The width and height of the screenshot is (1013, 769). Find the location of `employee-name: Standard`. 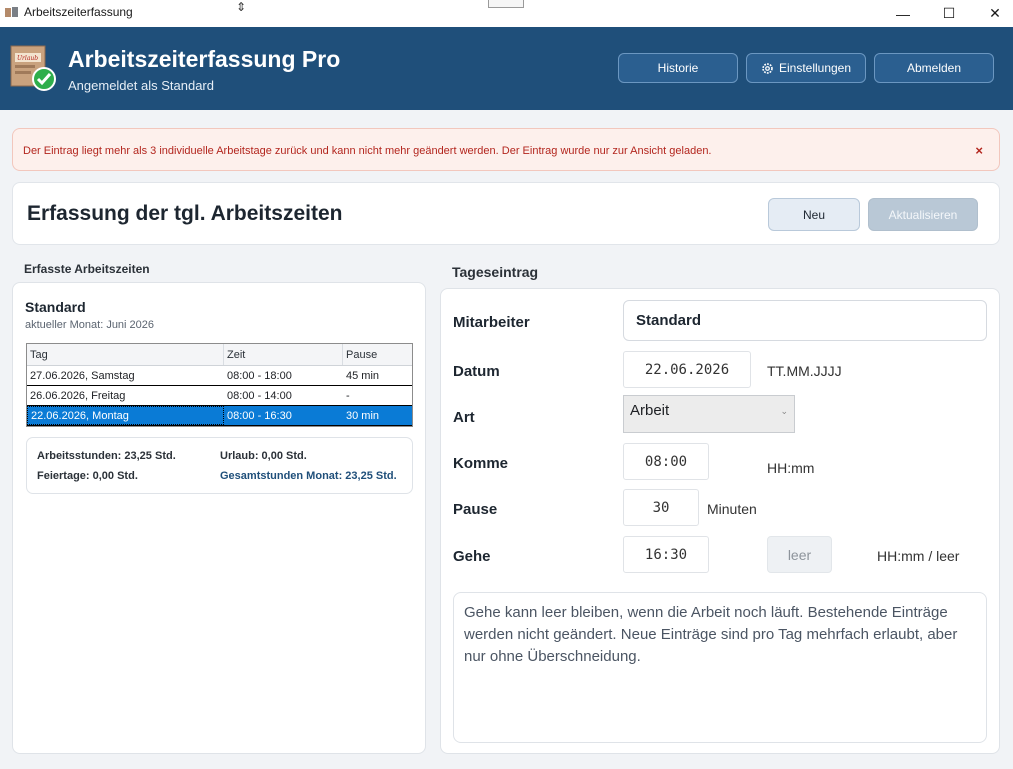

employee-name: Standard is located at coordinates (55, 307).